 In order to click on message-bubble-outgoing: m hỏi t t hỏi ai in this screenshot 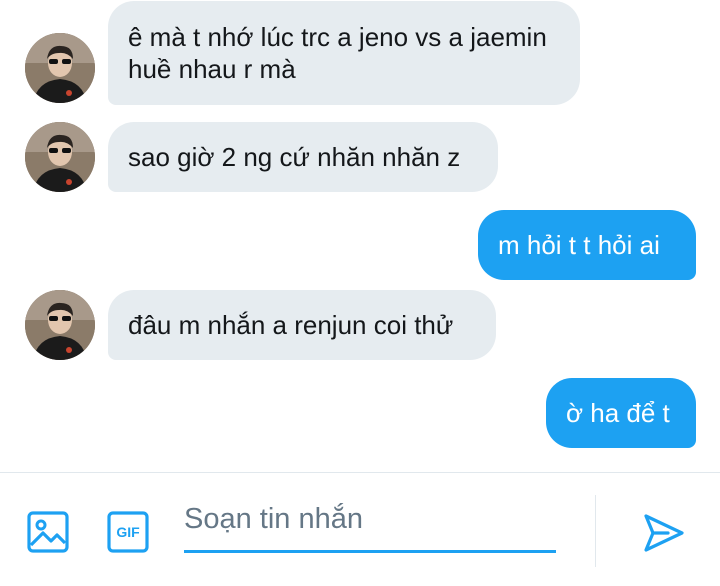, I will do `click(587, 245)`.